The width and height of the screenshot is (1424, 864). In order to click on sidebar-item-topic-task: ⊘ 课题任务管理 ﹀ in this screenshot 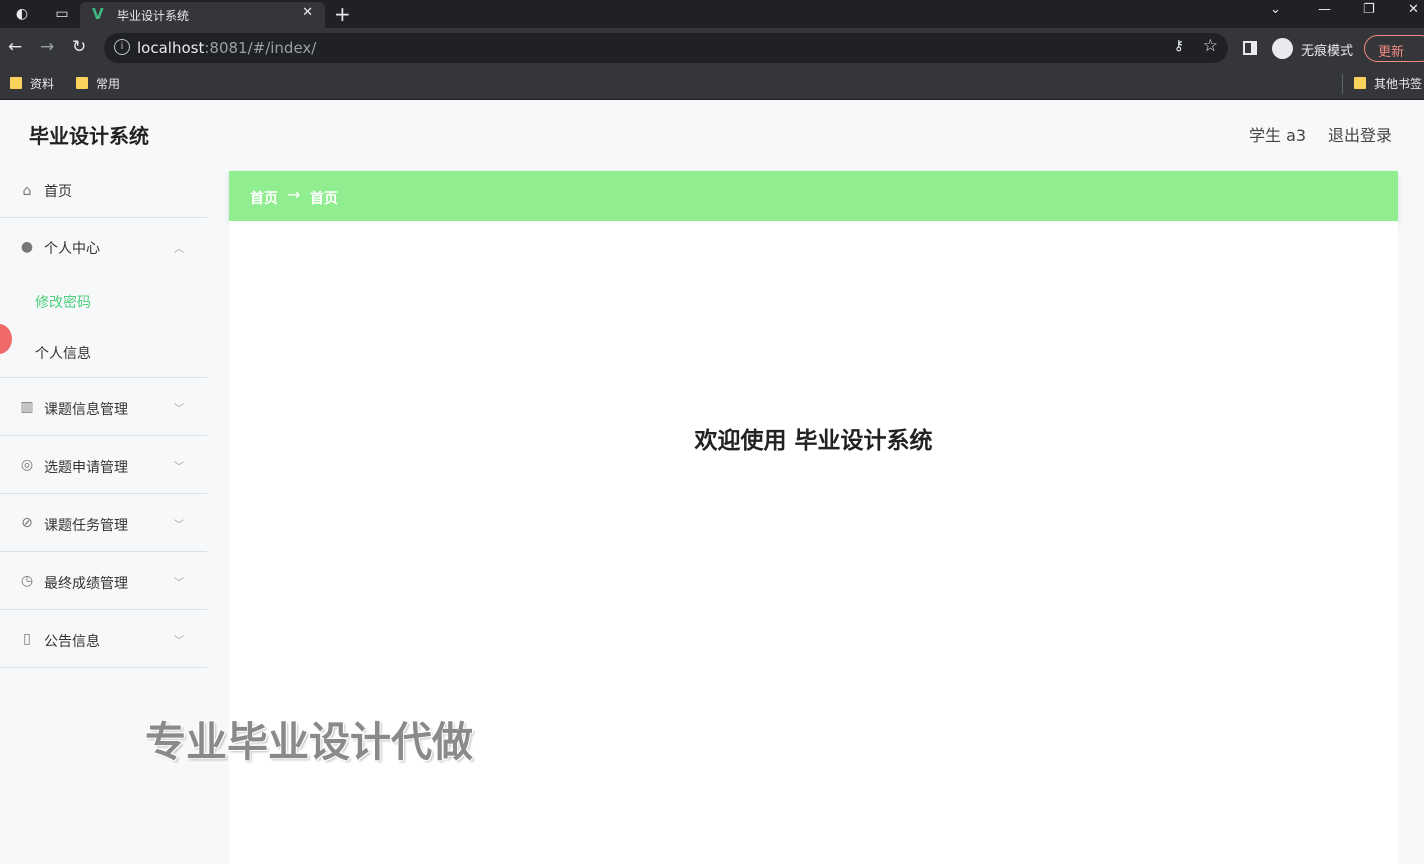, I will do `click(103, 523)`.